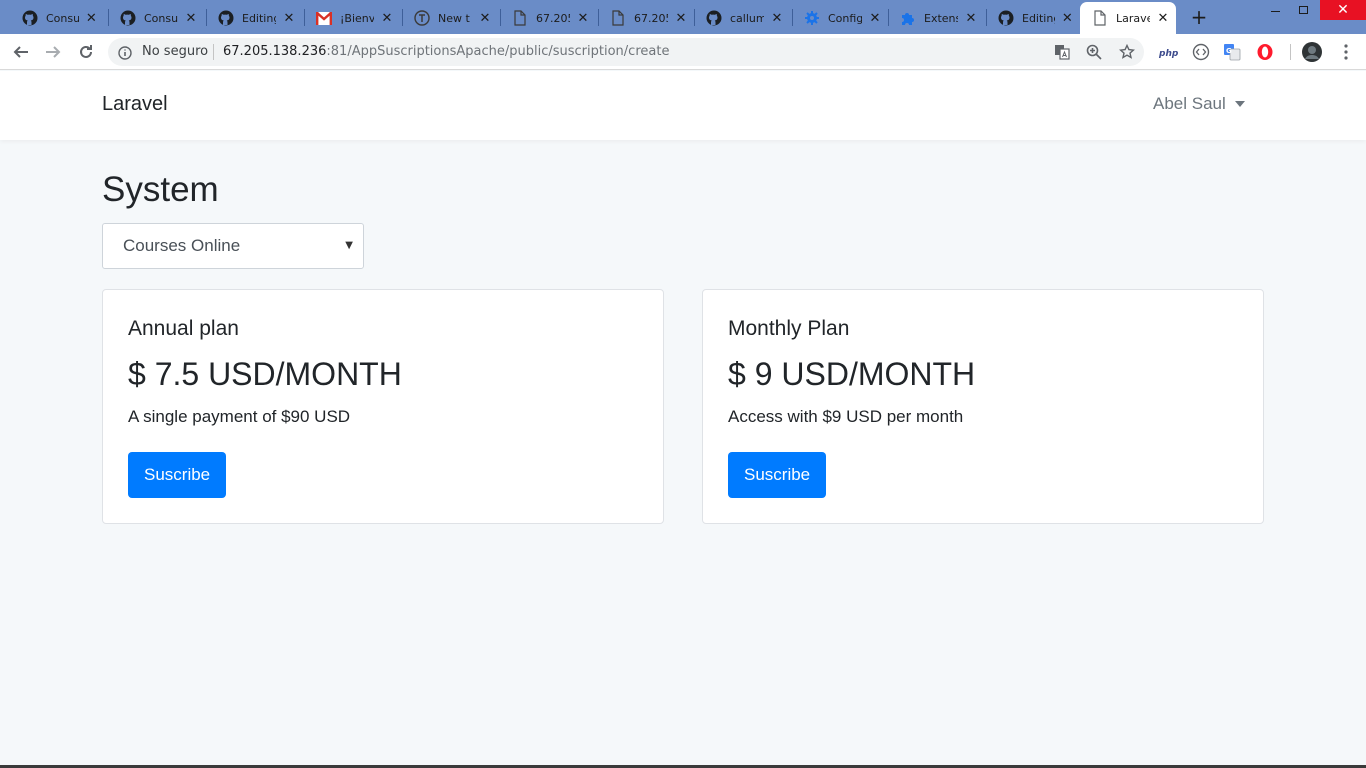 This screenshot has width=1366, height=768. I want to click on tab-title: New t, so click(454, 18).